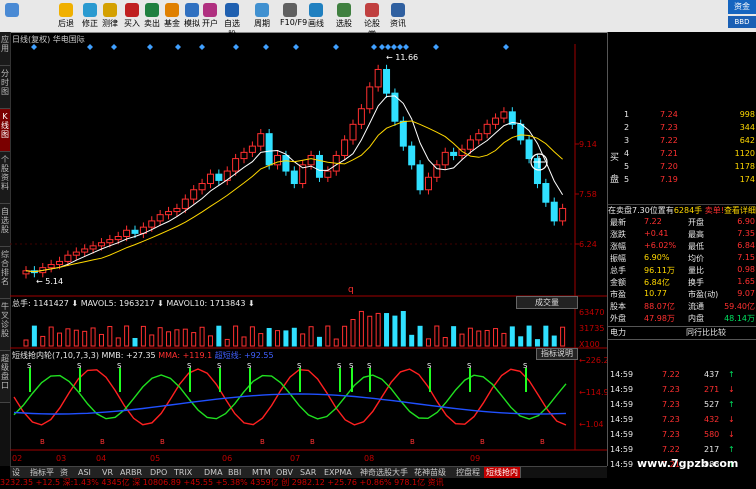 The width and height of the screenshot is (756, 489). I want to click on side-tab-0: 应用, so click(5, 49).